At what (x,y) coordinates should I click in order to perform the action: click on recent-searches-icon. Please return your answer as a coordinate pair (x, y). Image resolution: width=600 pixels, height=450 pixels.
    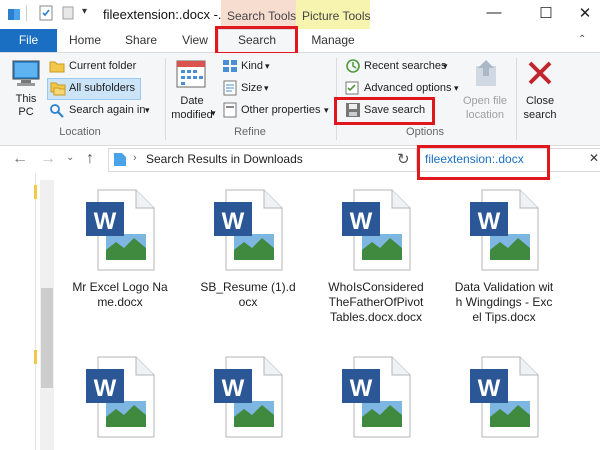
    Looking at the image, I should click on (353, 67).